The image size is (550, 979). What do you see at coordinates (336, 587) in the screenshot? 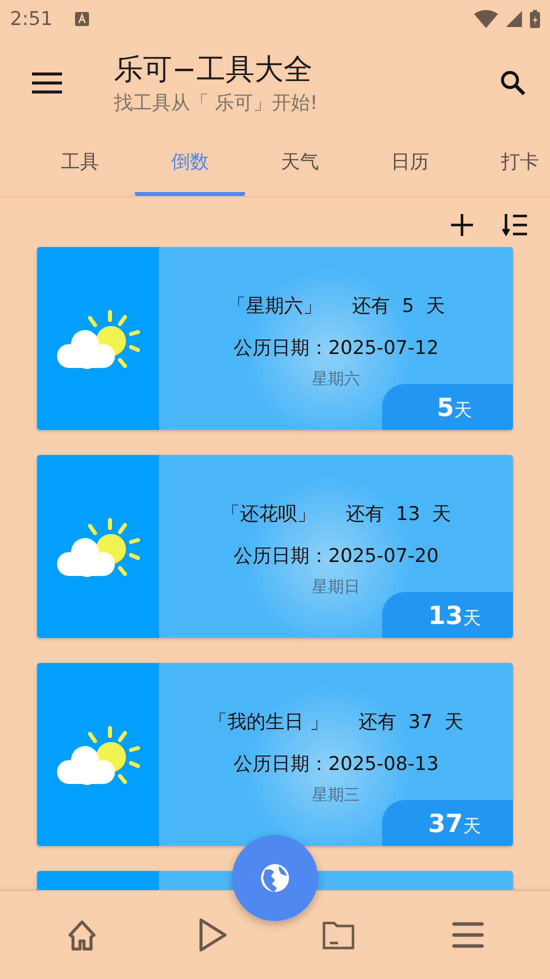
I see `event-weekday: 星期日` at bounding box center [336, 587].